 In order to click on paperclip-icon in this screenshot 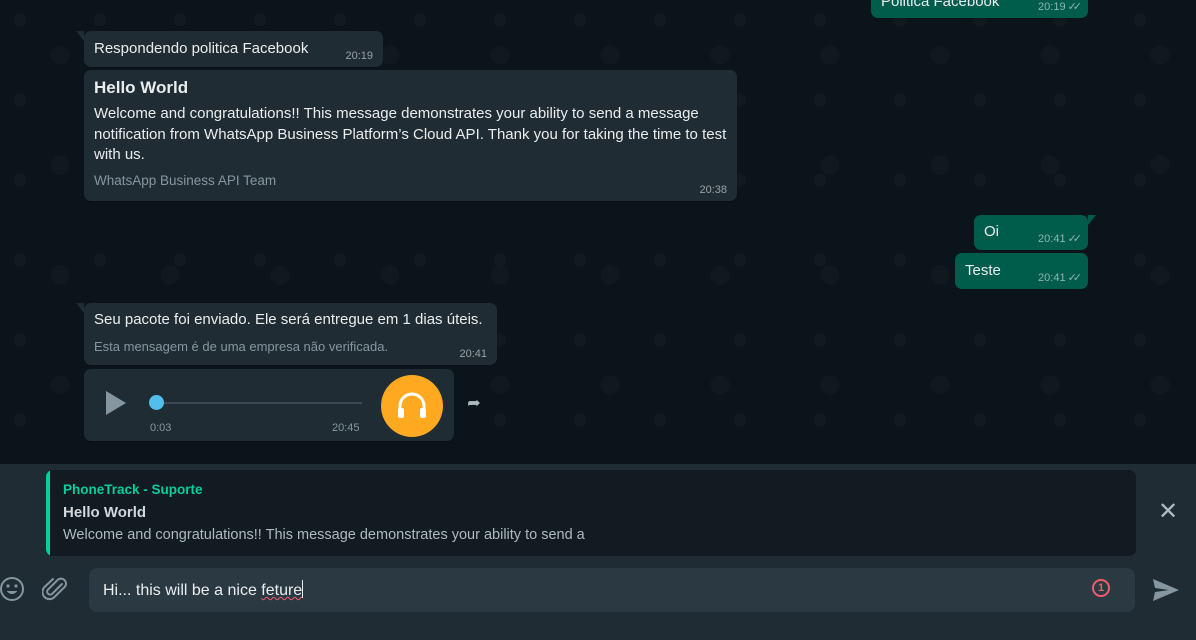, I will do `click(56, 590)`.